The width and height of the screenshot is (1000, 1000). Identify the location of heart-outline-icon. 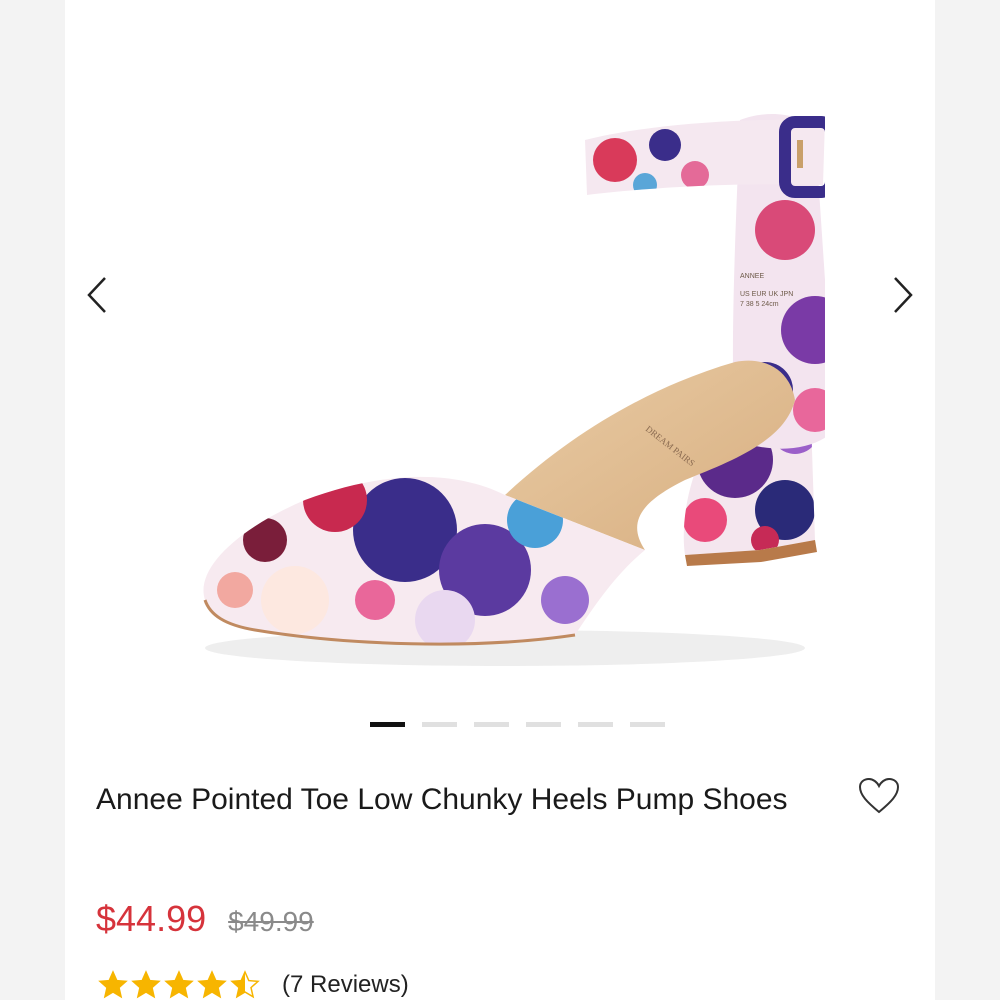
(879, 795).